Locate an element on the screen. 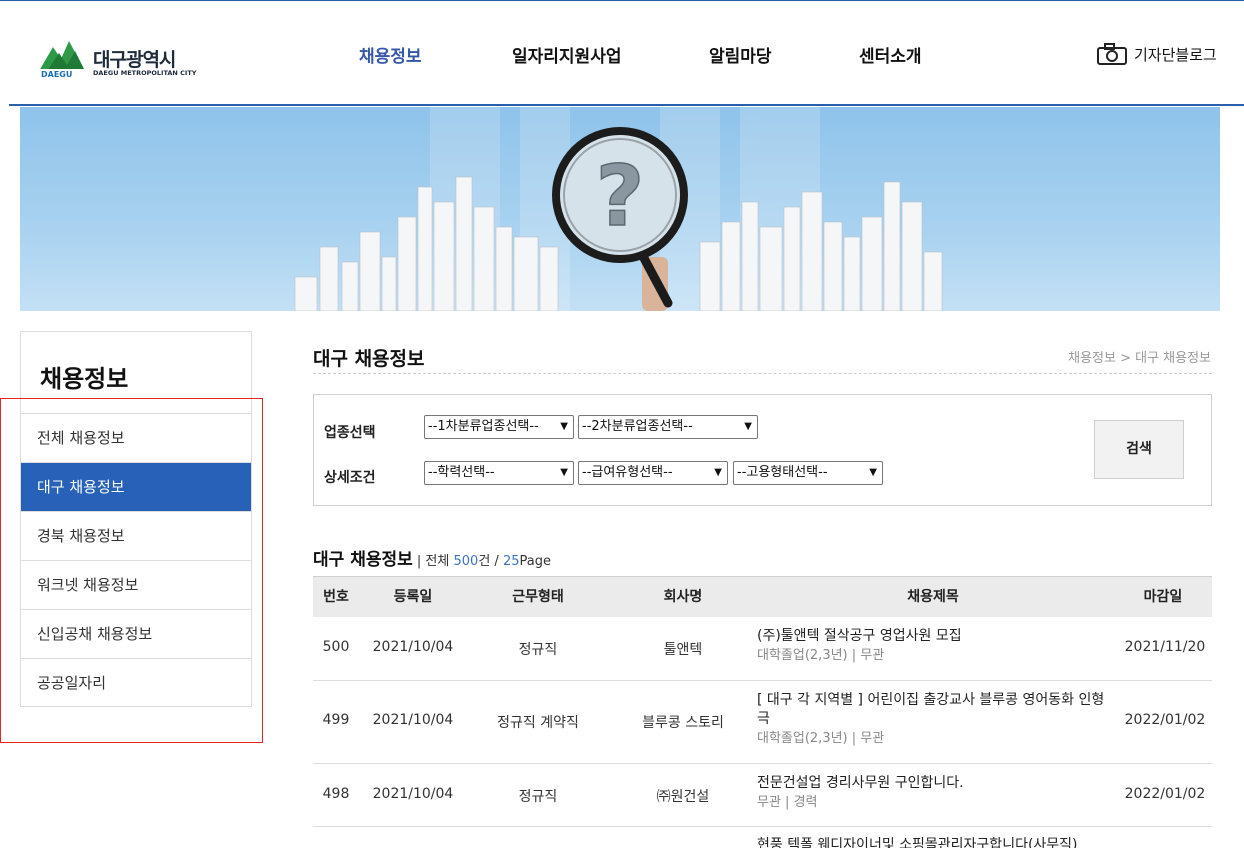  column-title: 채용제목 is located at coordinates (933, 597).